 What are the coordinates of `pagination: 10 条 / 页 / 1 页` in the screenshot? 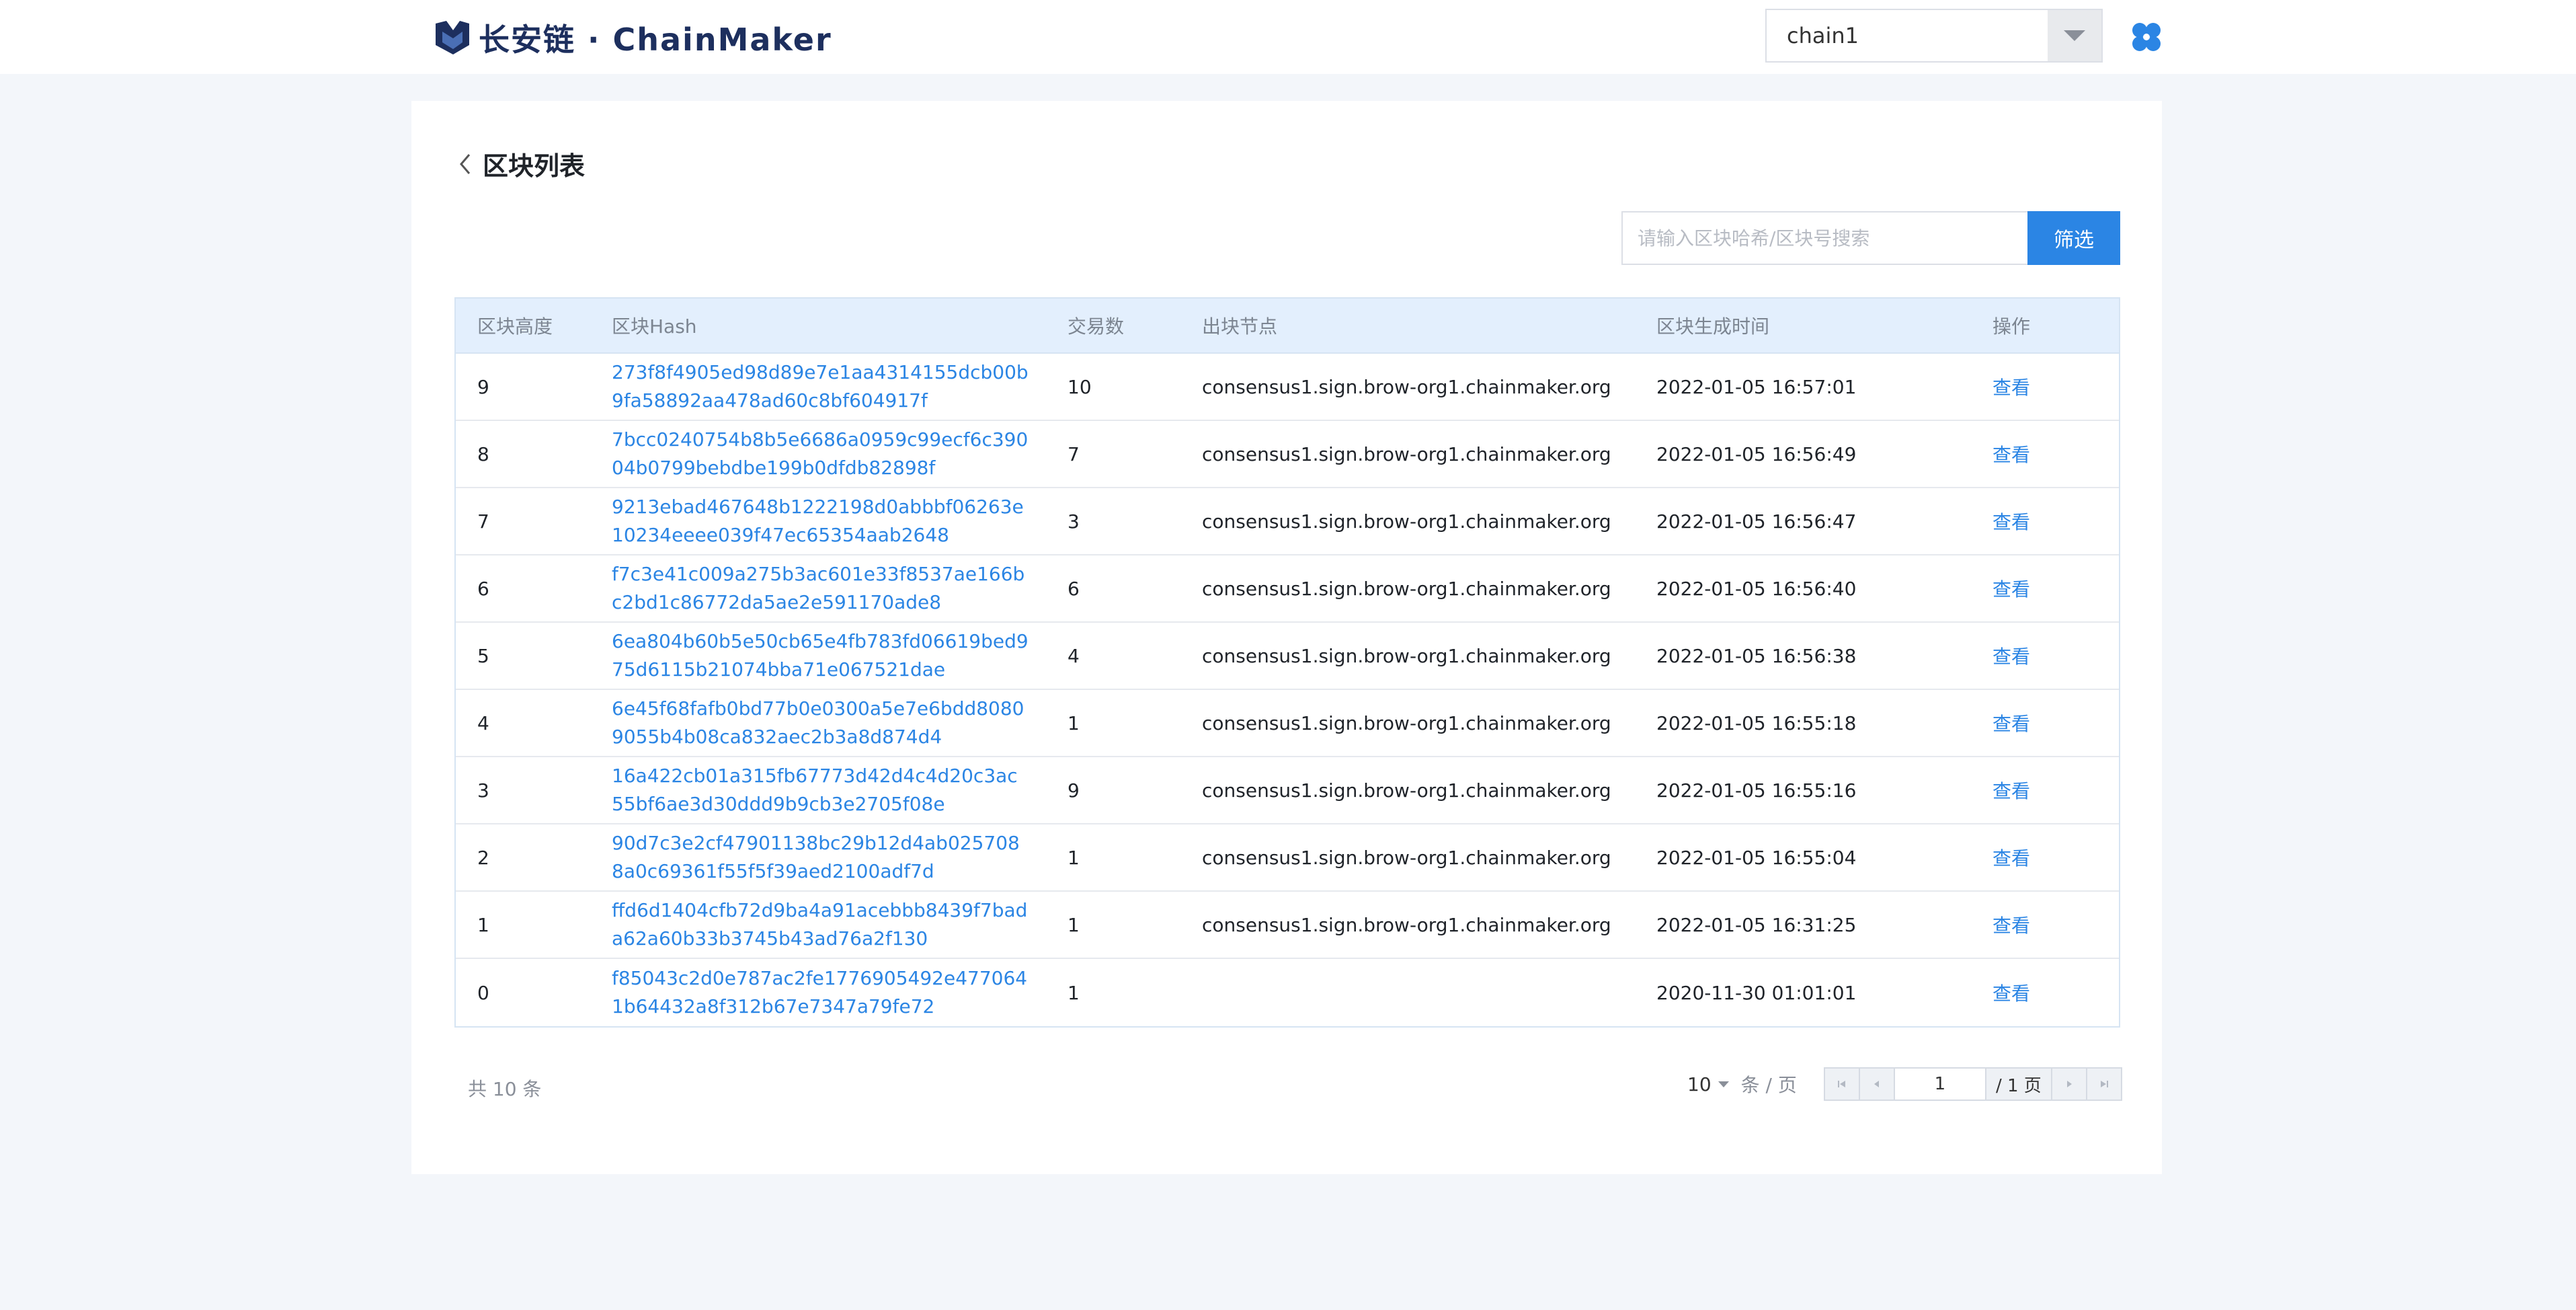 It's located at (1904, 1084).